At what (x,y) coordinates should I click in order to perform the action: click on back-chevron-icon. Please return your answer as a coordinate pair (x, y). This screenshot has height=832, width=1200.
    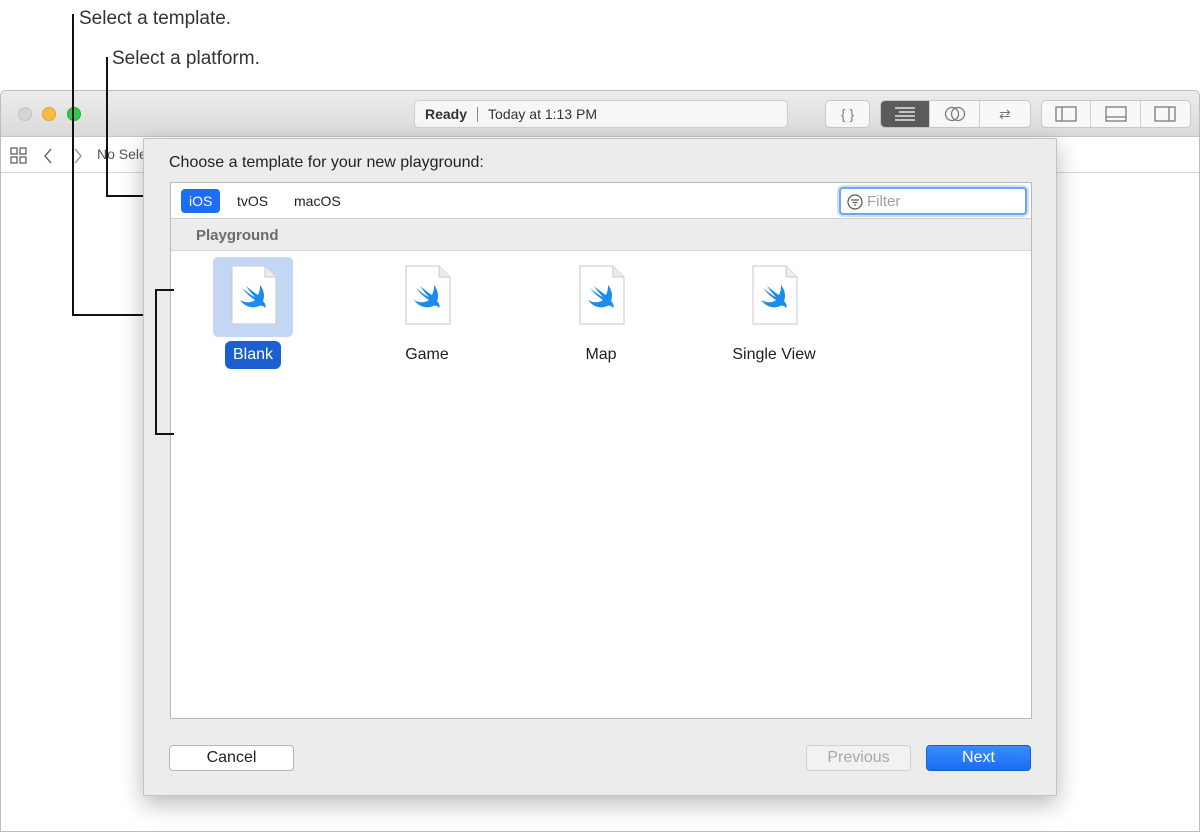
    Looking at the image, I should click on (48, 156).